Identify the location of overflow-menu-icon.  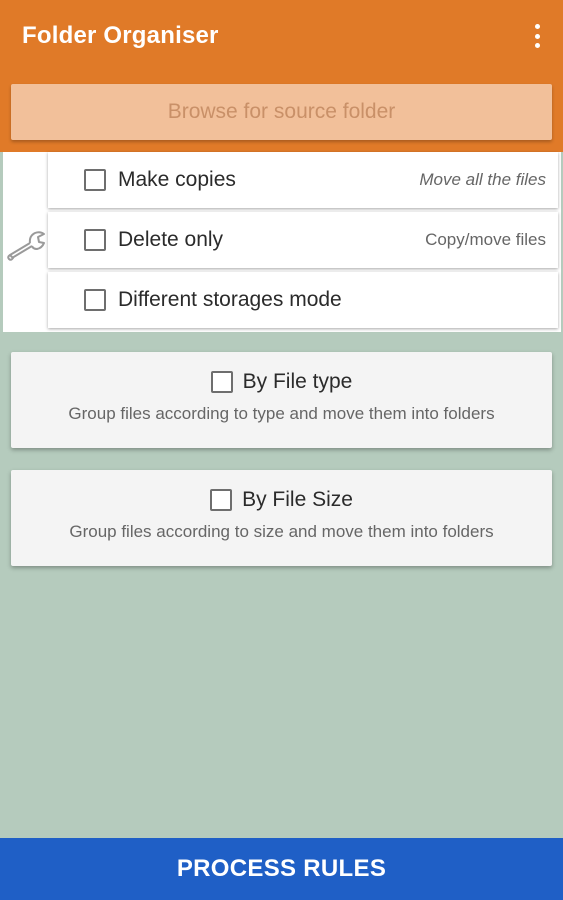
(537, 36).